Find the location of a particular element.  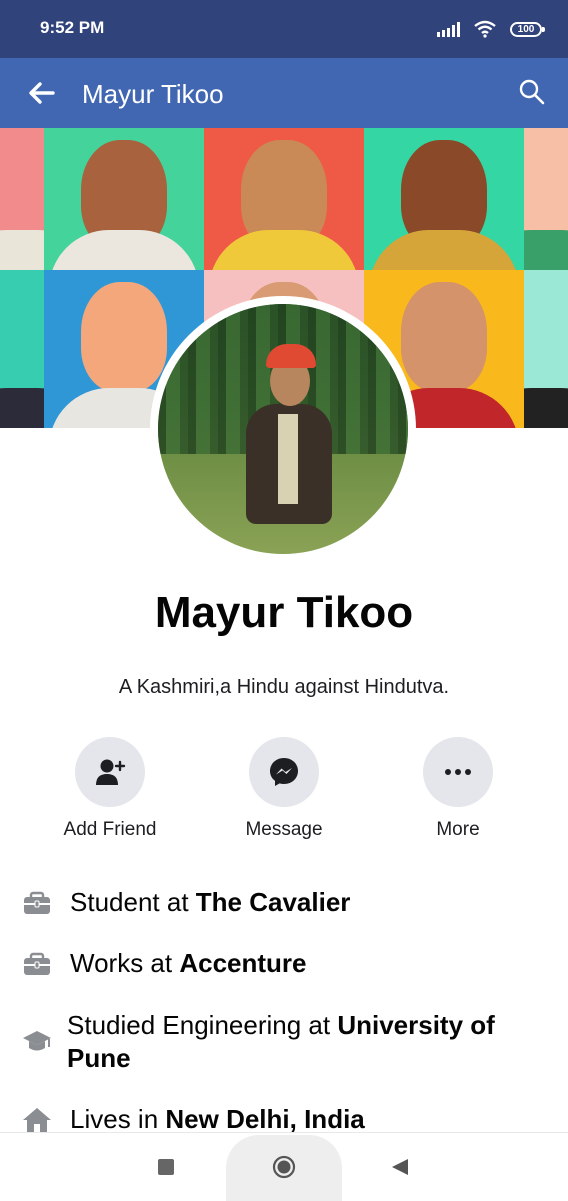

status-icons: 100 is located at coordinates (491, 29).